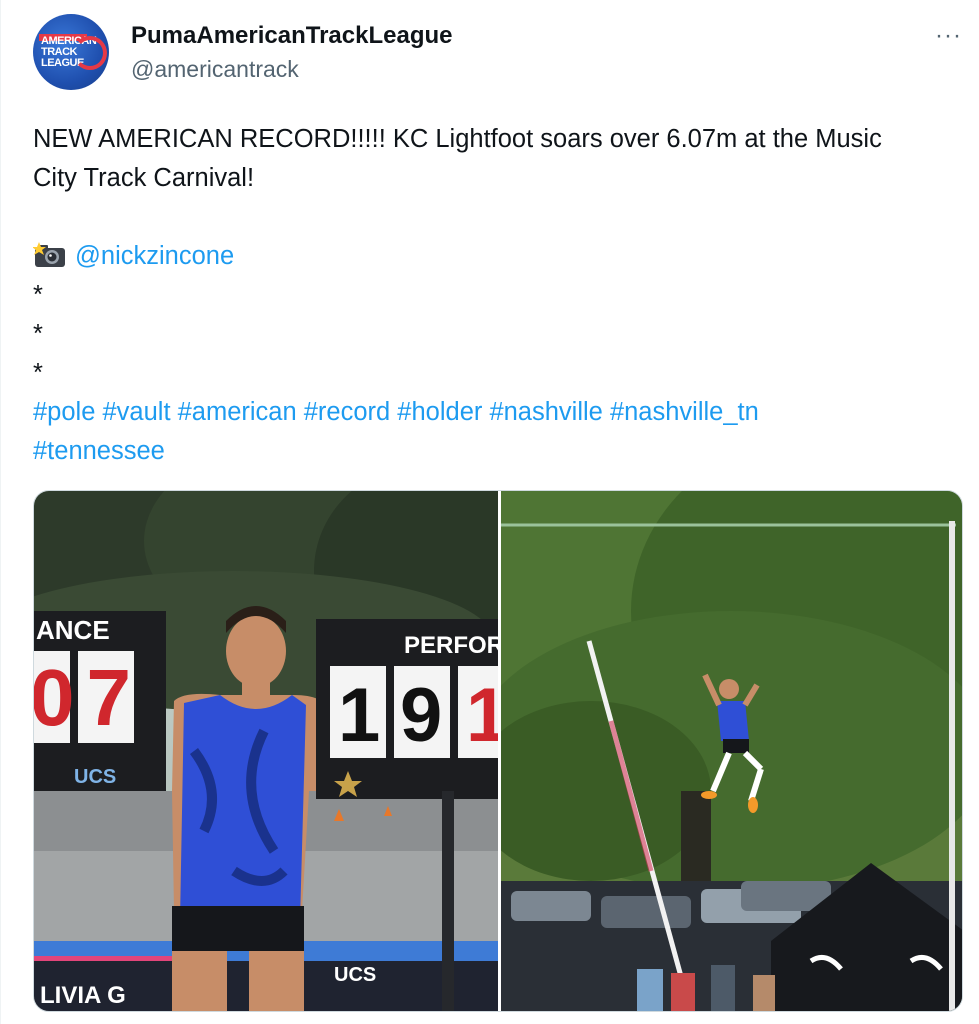 This screenshot has width=979, height=1024. What do you see at coordinates (144, 178) in the screenshot?
I see `tweet-body-line-2: City Track Carnival!` at bounding box center [144, 178].